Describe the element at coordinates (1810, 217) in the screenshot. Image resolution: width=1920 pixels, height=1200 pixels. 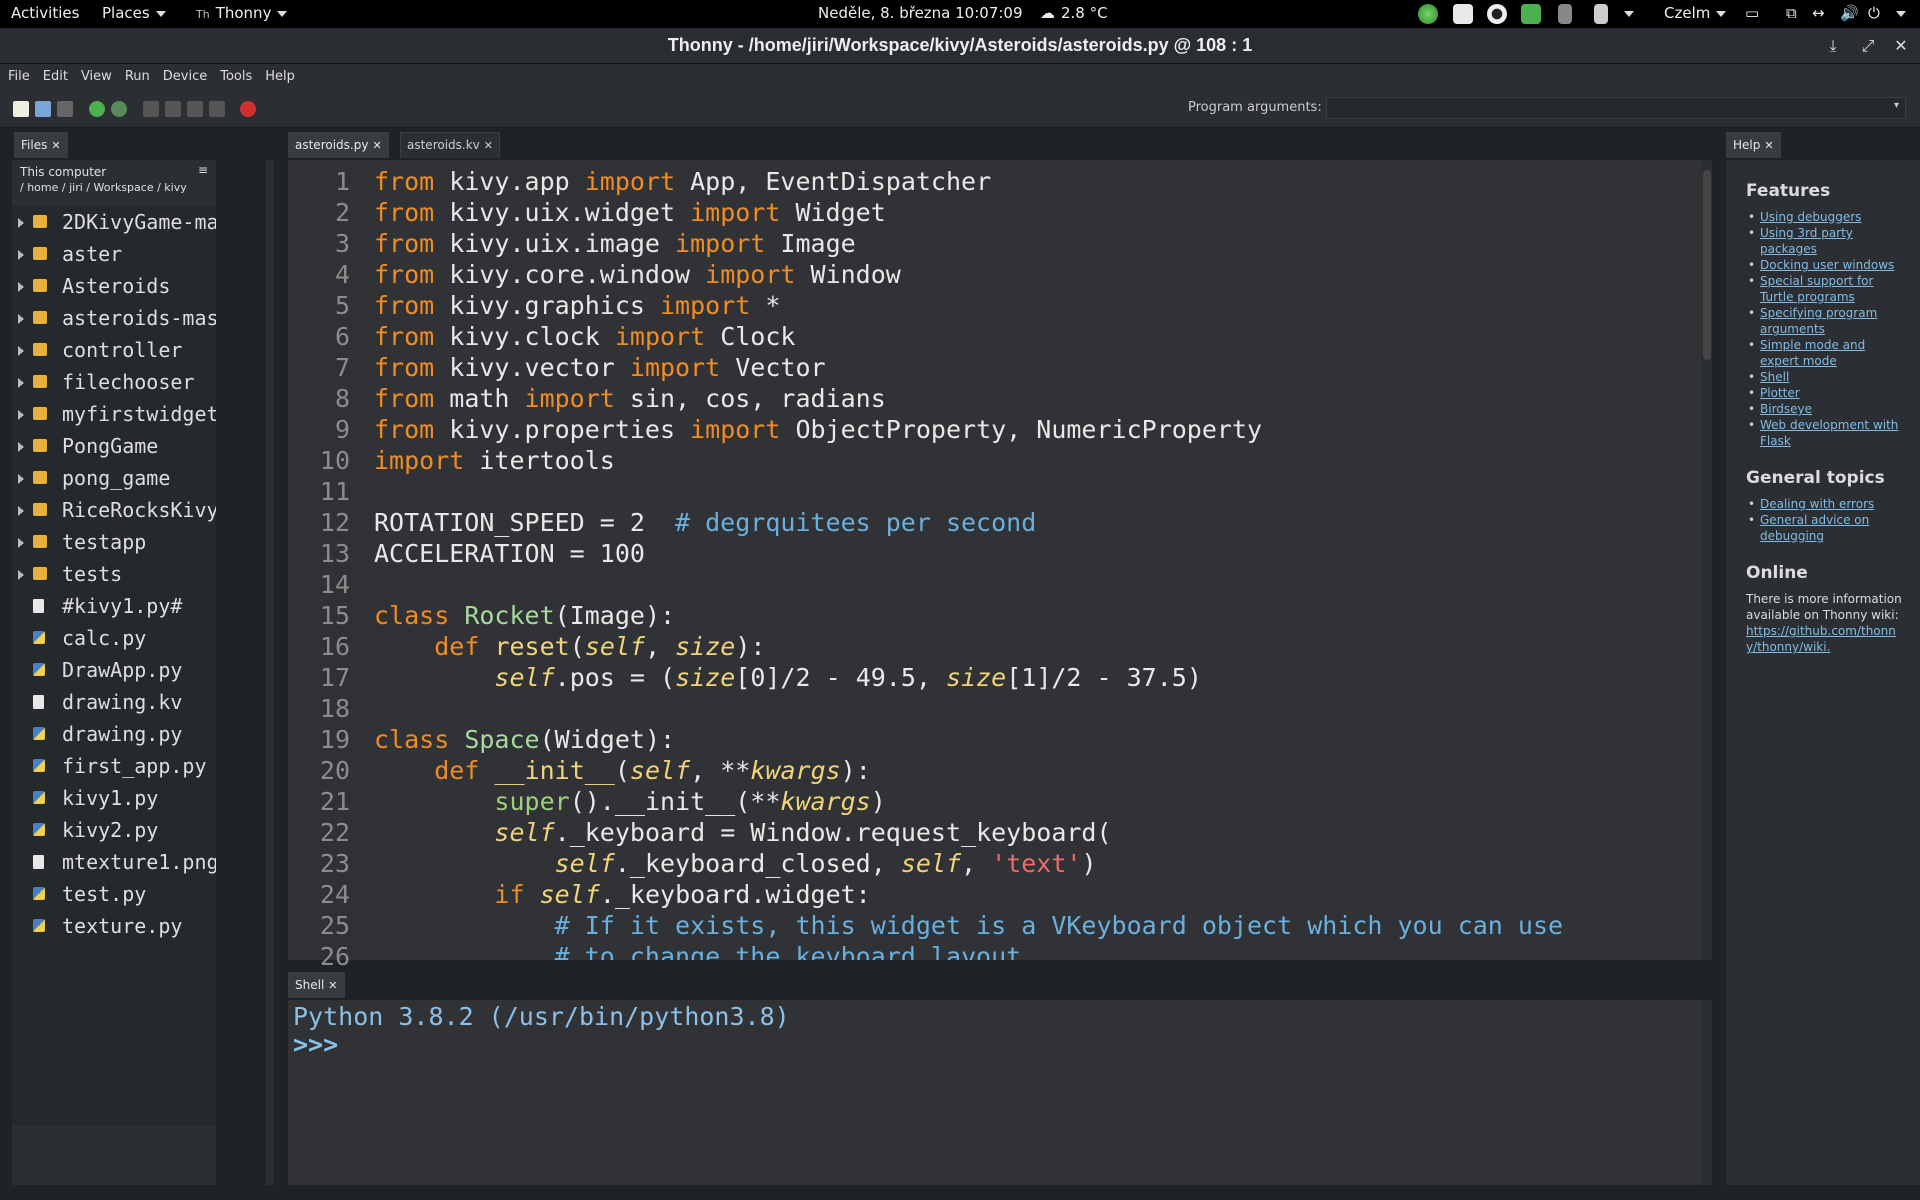
I see `help-link: Using debuggers` at that location.